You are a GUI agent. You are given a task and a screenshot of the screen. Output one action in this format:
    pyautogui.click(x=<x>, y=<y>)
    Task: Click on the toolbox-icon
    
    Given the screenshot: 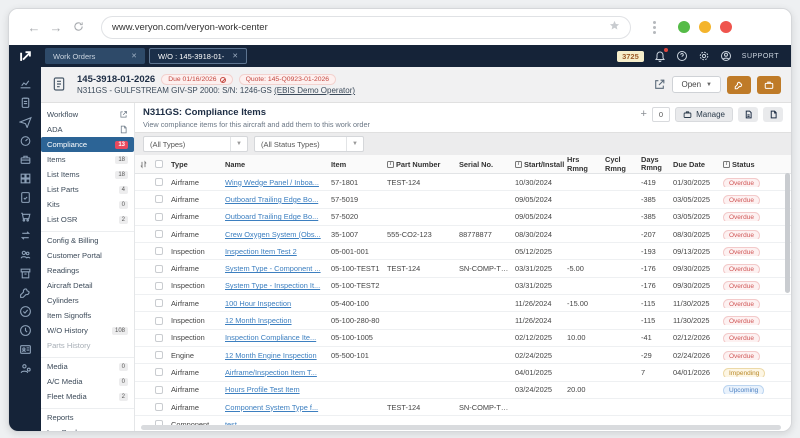 What is the action you would take?
    pyautogui.click(x=25, y=159)
    